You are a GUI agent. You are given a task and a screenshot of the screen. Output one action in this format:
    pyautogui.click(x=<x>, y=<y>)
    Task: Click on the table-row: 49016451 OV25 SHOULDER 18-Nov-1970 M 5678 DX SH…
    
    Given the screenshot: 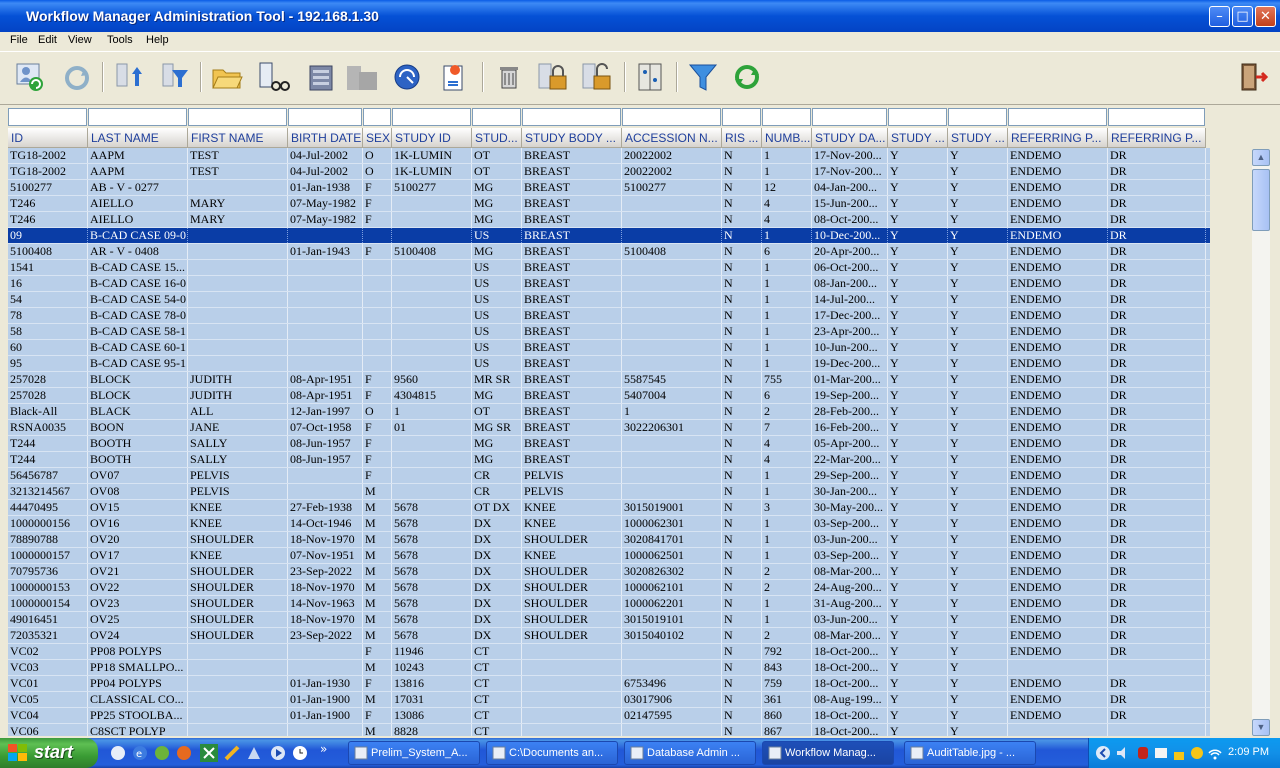 What is the action you would take?
    pyautogui.click(x=609, y=620)
    